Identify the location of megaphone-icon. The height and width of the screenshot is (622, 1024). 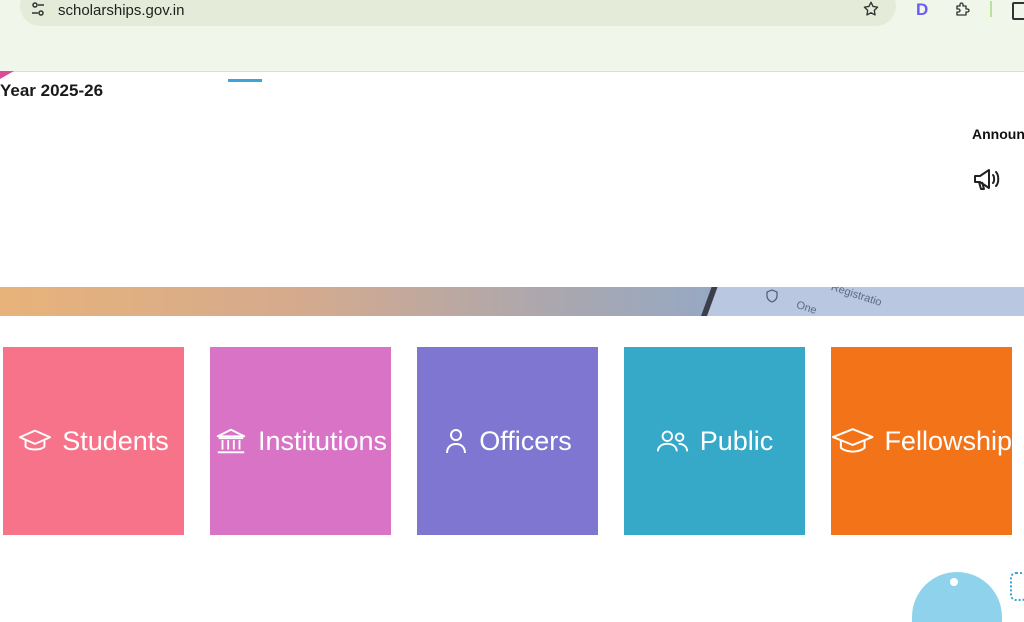
(987, 179).